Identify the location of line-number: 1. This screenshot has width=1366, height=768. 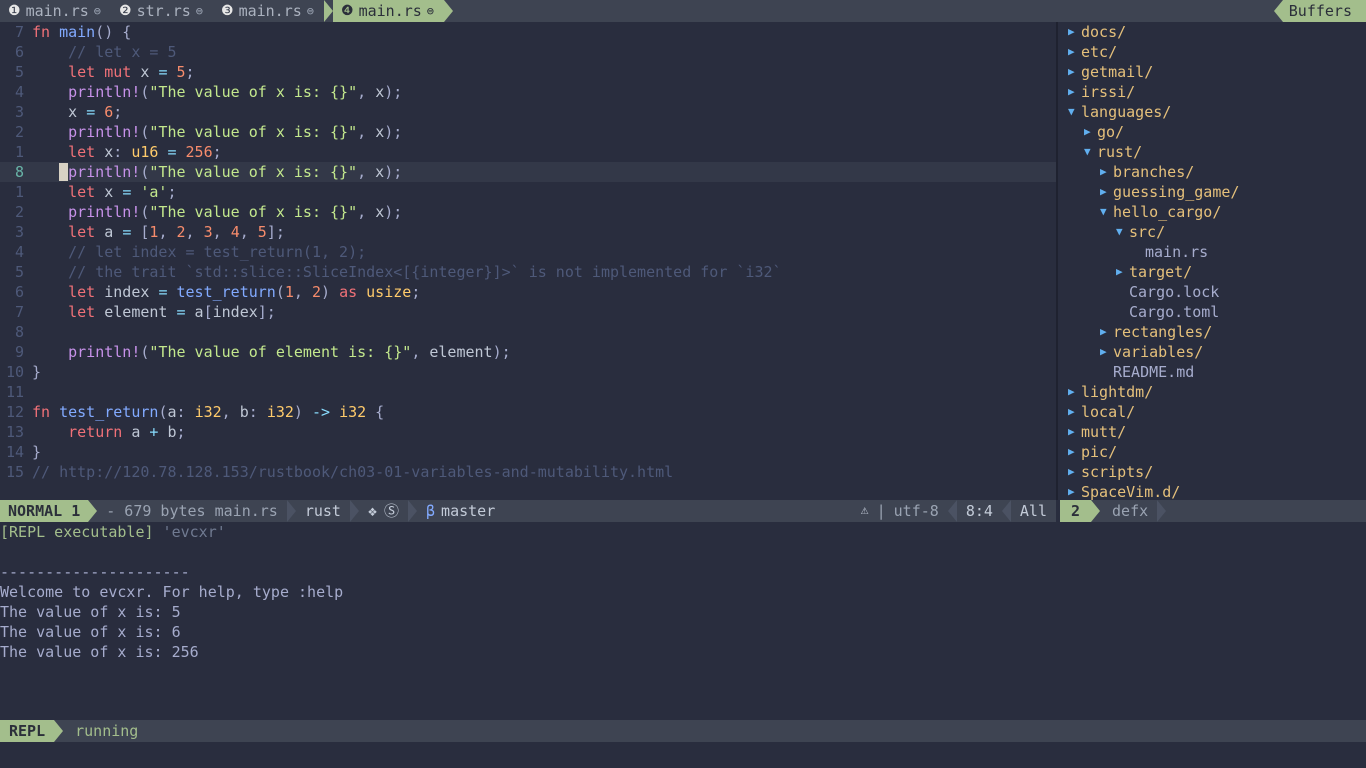
(19, 192).